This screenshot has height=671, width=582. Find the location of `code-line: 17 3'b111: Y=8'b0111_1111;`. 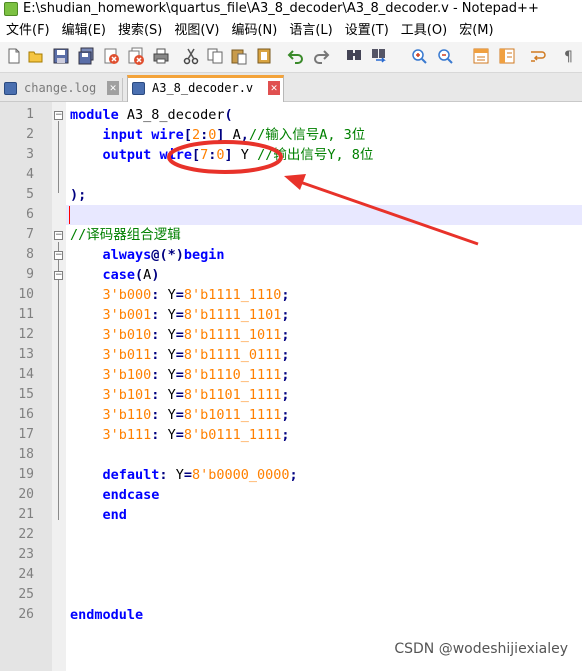

code-line: 17 3'b111: Y=8'b0111_1111; is located at coordinates (291, 435).